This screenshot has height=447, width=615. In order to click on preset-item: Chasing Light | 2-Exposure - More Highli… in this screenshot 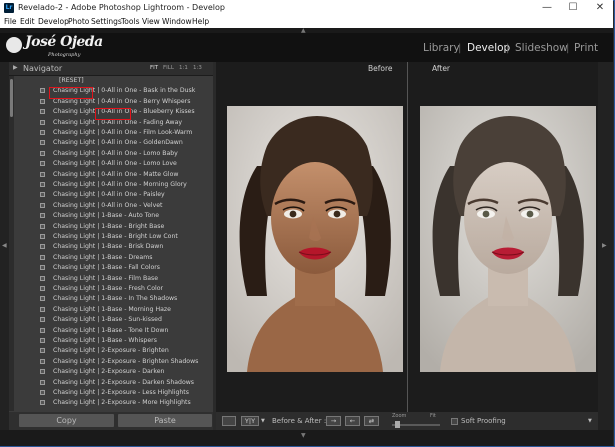, I will do `click(114, 403)`.